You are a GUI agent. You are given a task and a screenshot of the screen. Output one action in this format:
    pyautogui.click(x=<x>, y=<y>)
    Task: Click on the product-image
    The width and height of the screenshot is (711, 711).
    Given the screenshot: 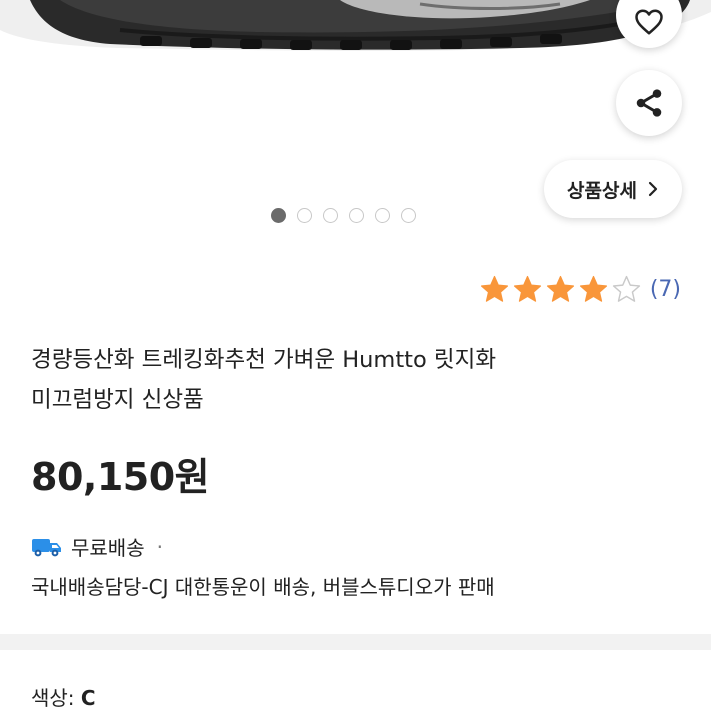 What is the action you would take?
    pyautogui.click(x=355, y=30)
    